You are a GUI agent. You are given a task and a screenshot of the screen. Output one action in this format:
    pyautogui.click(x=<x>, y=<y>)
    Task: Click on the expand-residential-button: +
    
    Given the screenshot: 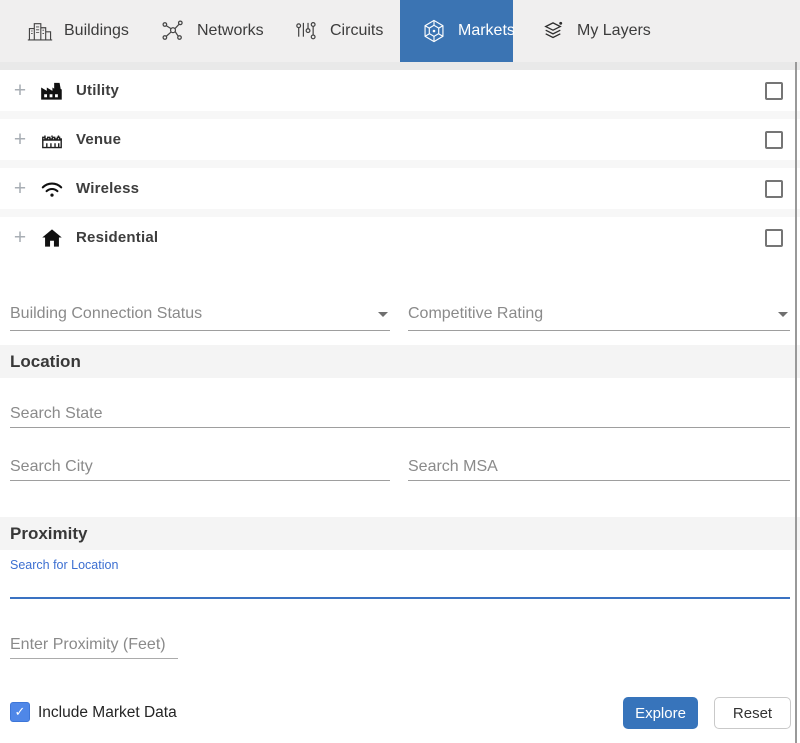 What is the action you would take?
    pyautogui.click(x=20, y=237)
    